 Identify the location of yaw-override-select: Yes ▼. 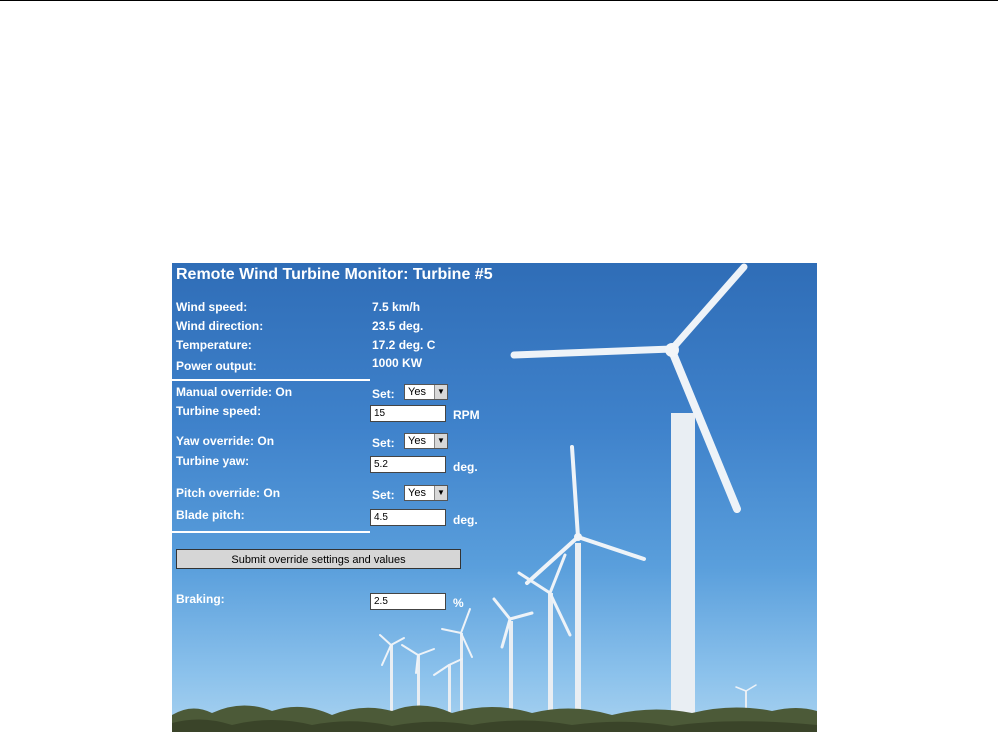
(426, 441).